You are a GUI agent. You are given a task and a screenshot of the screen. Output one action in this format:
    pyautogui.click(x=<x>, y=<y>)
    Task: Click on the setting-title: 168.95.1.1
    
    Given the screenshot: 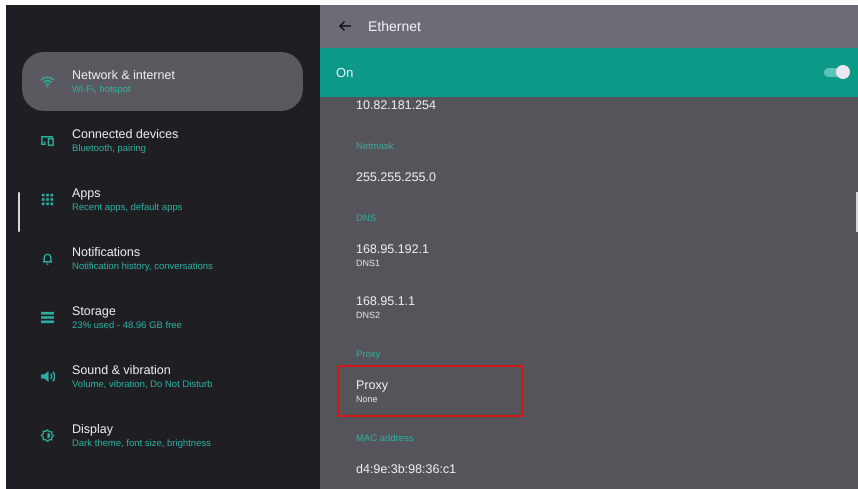 What is the action you would take?
    pyautogui.click(x=386, y=301)
    